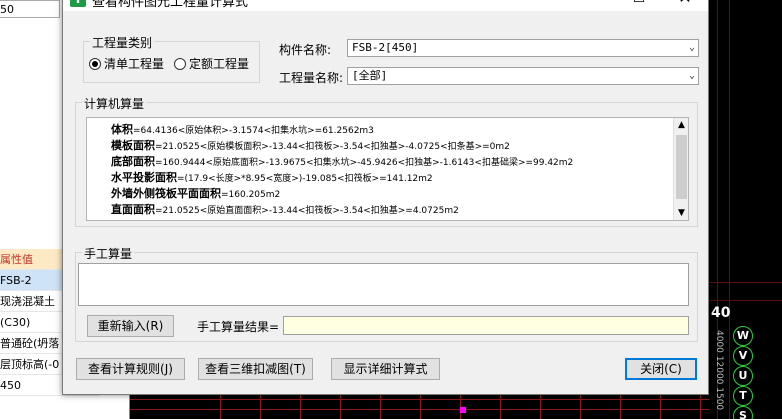 The width and height of the screenshot is (782, 419). Describe the element at coordinates (144, 177) in the screenshot. I see `calc-line-name: 水平投影面积` at that location.